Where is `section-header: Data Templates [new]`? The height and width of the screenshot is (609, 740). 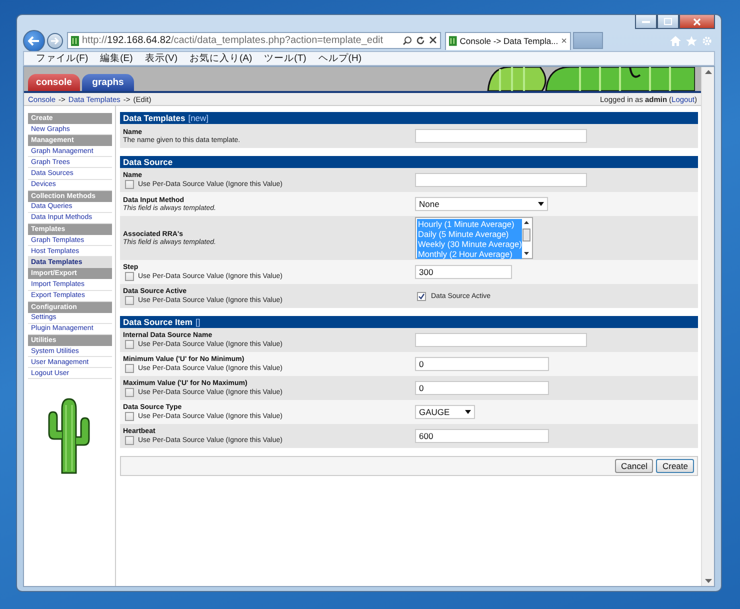 section-header: Data Templates [new] is located at coordinates (409, 118).